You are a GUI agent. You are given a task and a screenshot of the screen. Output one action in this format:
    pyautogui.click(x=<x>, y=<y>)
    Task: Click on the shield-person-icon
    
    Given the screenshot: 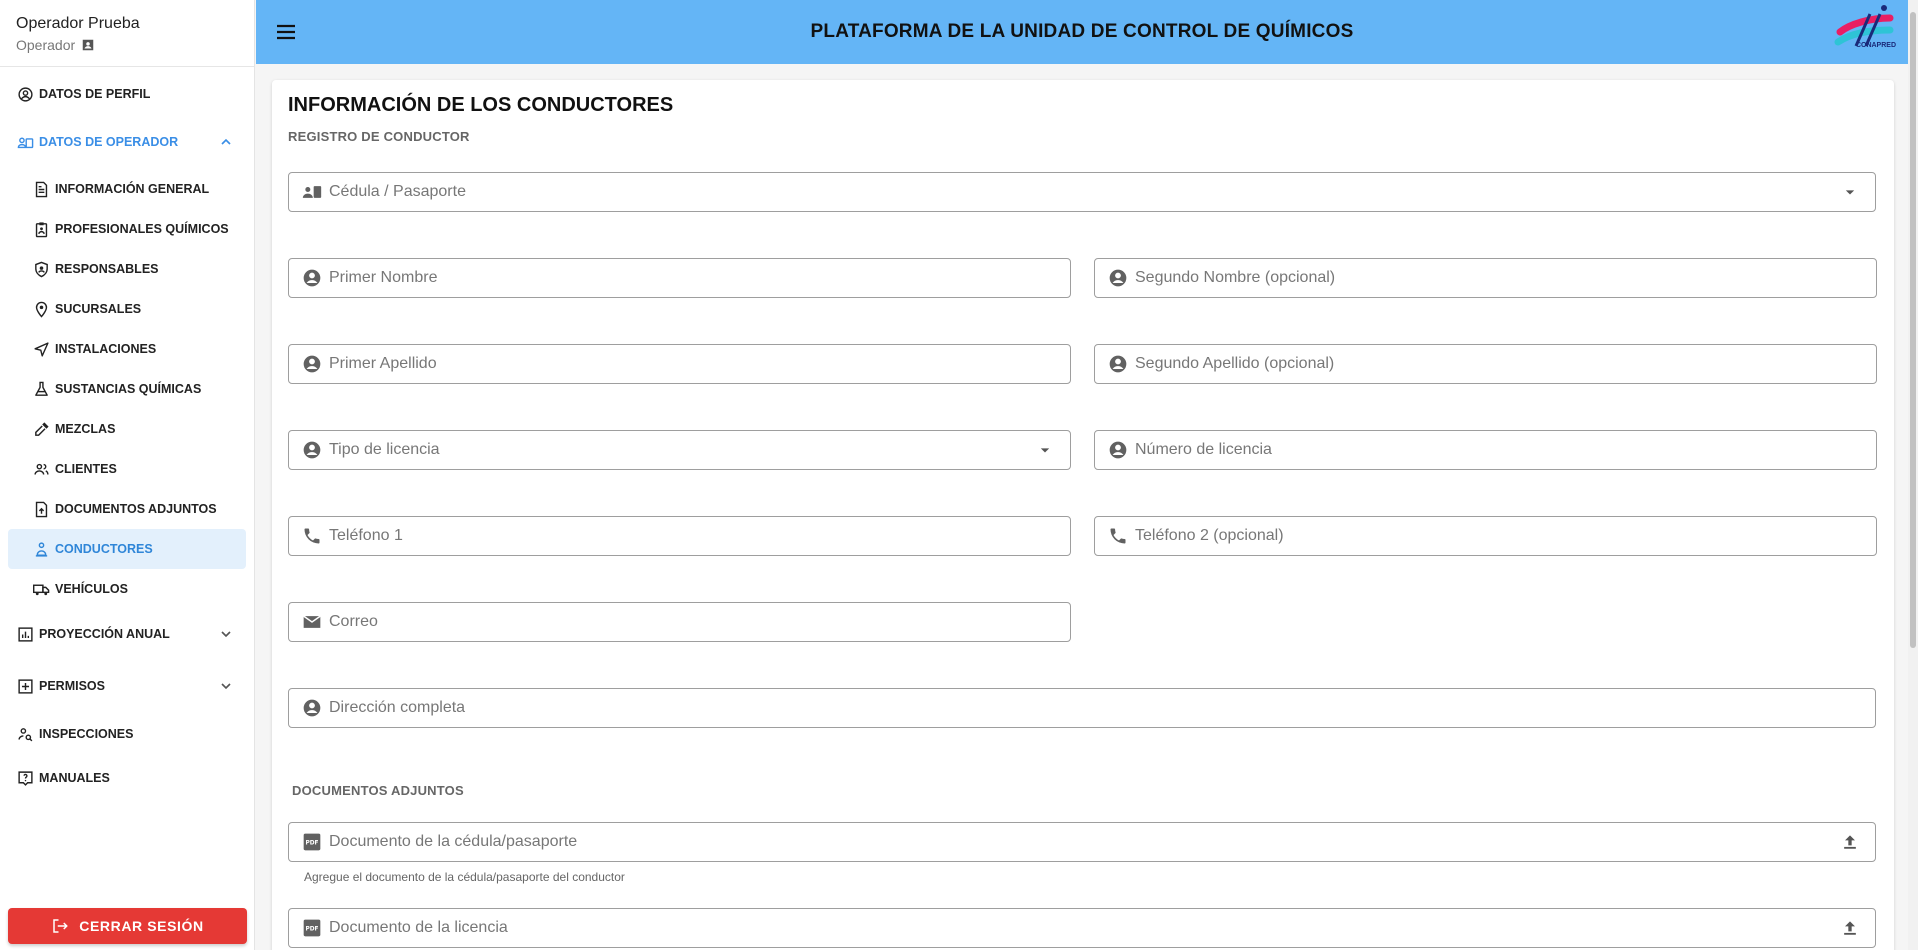 What is the action you would take?
    pyautogui.click(x=41, y=269)
    